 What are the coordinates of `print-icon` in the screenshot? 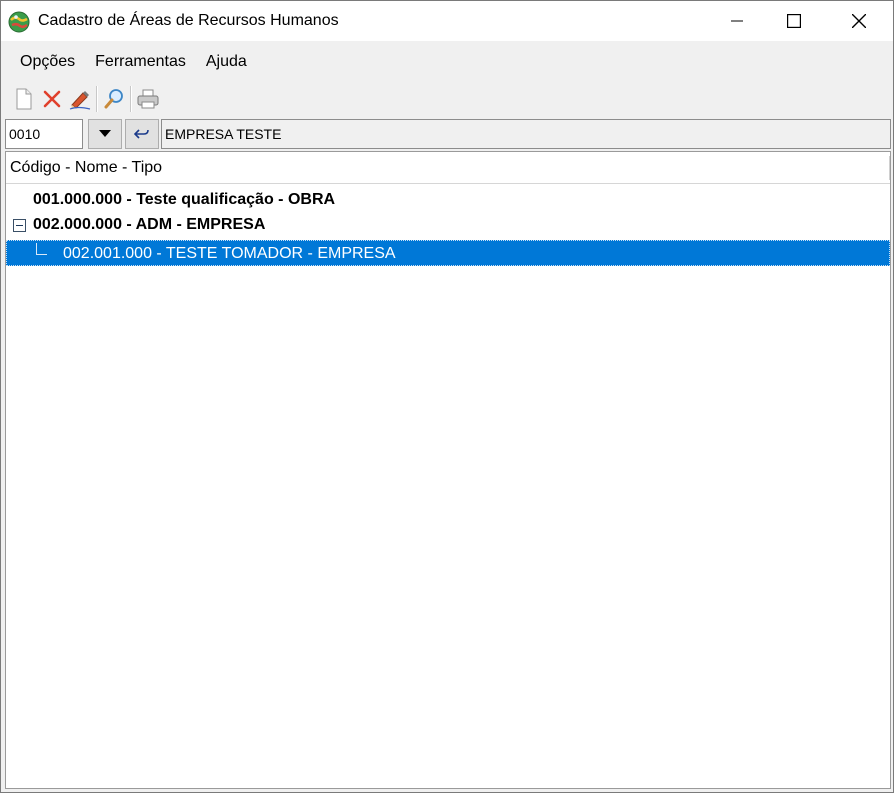 It's located at (148, 99).